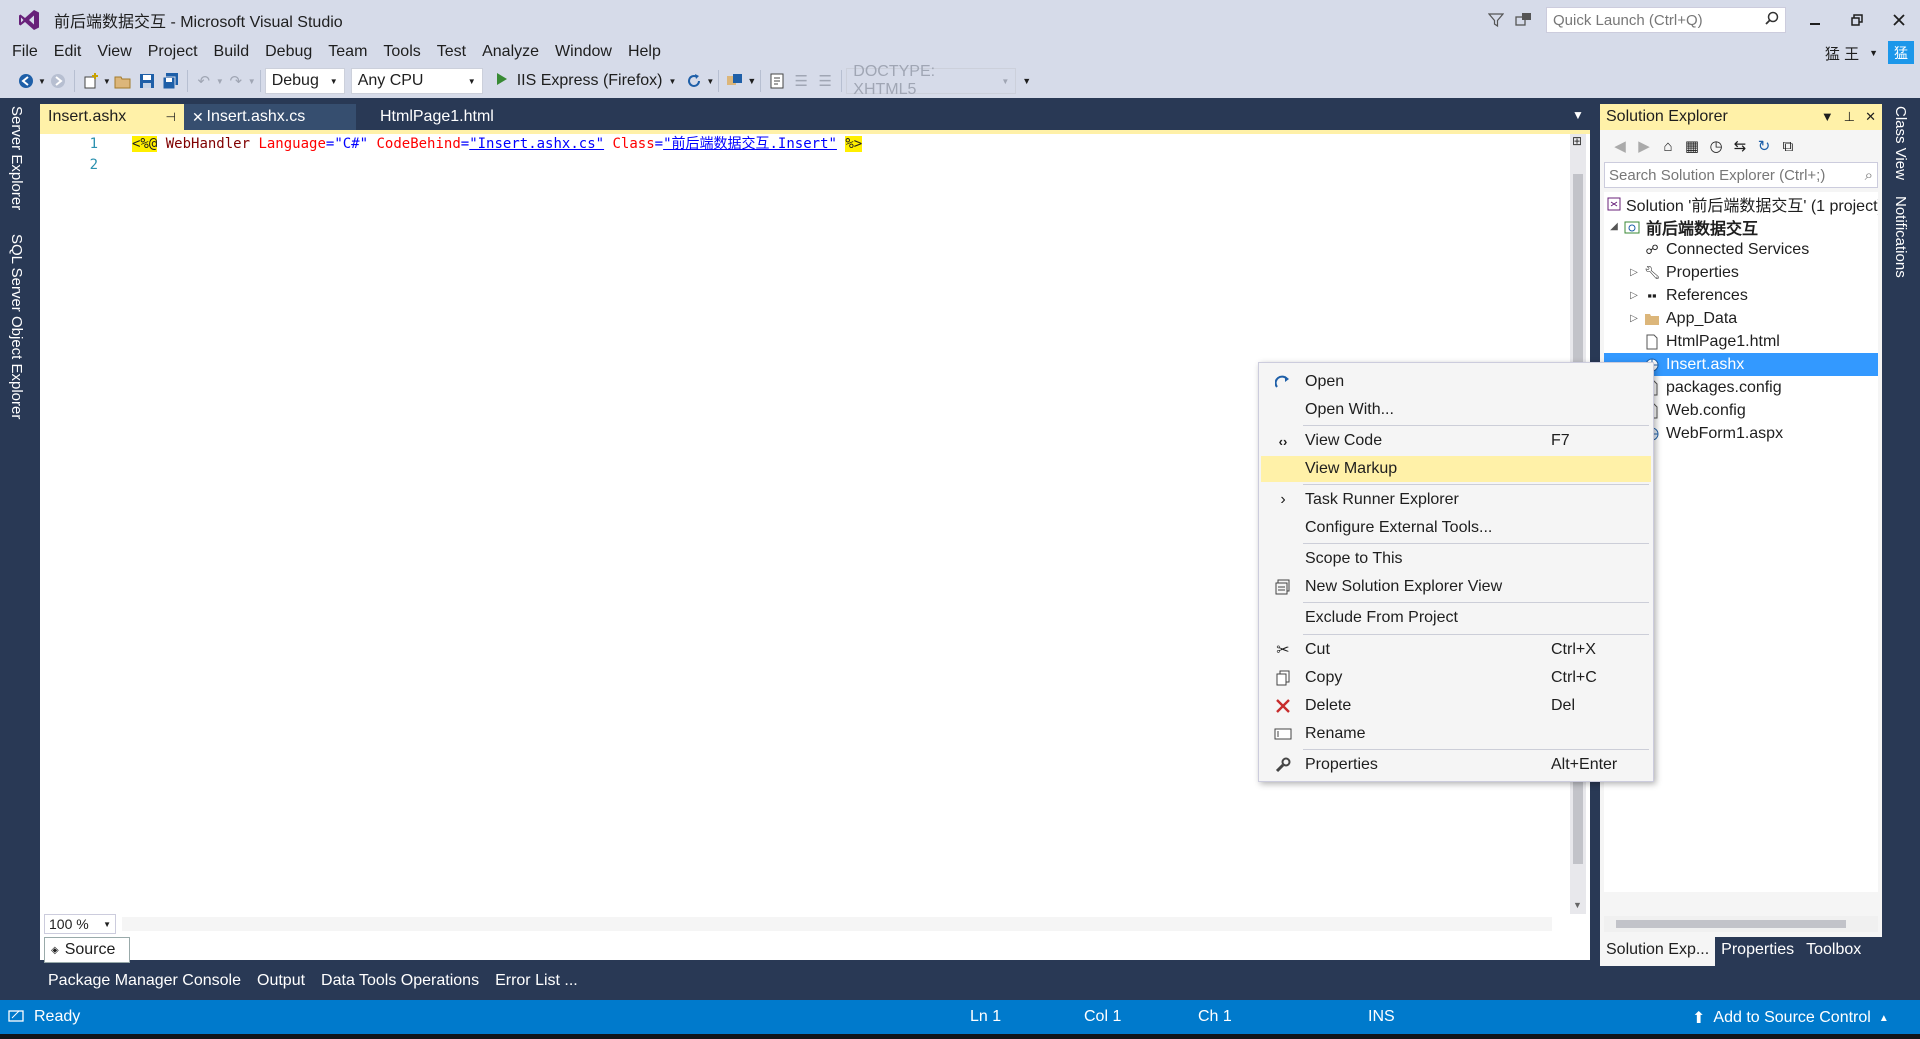 This screenshot has width=1920, height=1039. Describe the element at coordinates (735, 81) in the screenshot. I see `browser-link-icon` at that location.